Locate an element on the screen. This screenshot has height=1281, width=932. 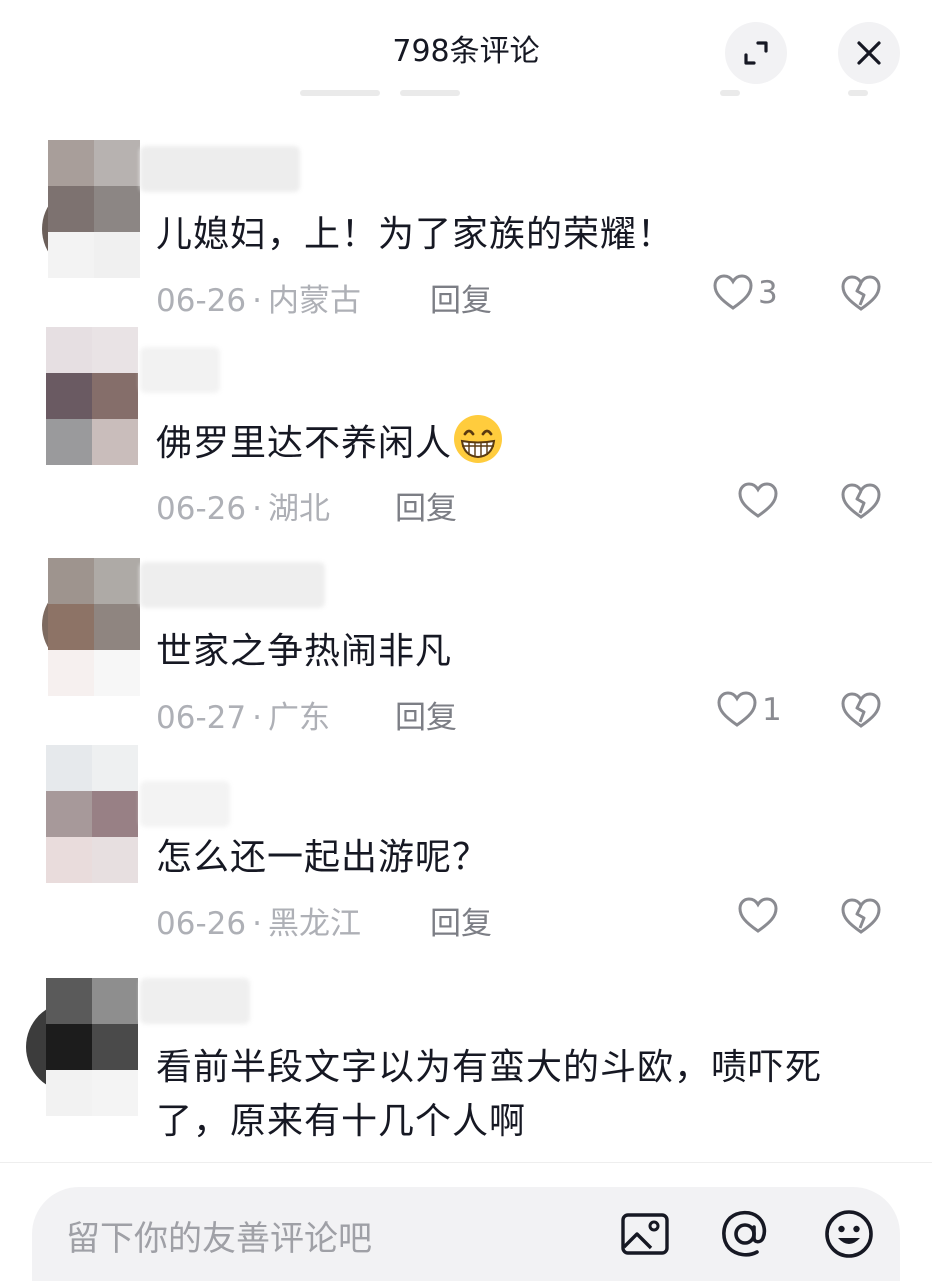
comment-meta: 06-26 · 湖北 is located at coordinates (243, 509).